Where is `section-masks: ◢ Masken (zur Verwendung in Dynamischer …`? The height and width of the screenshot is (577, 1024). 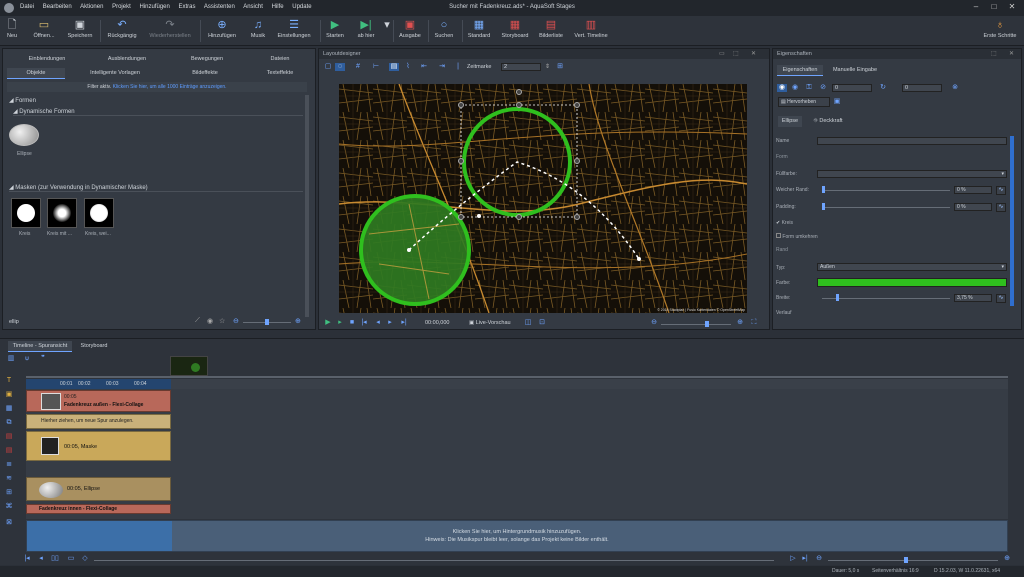
section-masks: ◢ Masken (zur Verwendung in Dynamischer … is located at coordinates (156, 188).